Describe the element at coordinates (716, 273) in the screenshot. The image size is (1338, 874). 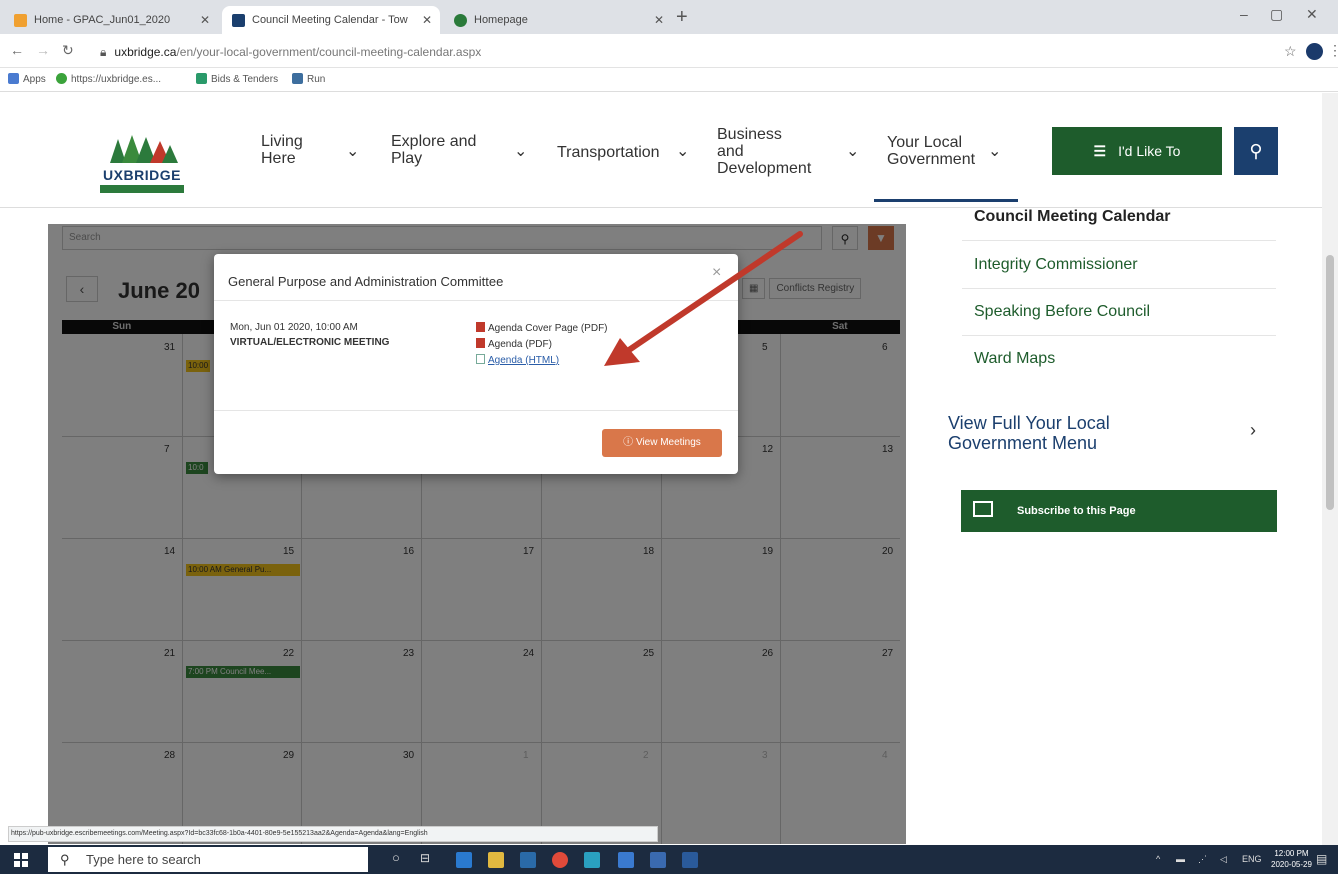
I see `close-icon: ×` at that location.